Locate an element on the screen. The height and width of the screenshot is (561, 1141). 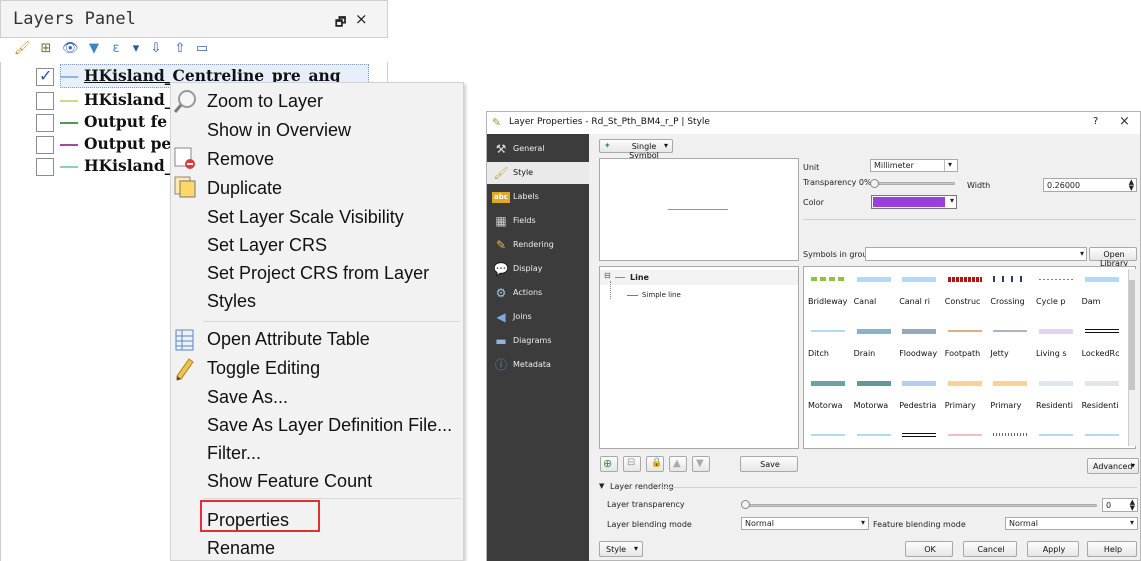
menu-item-show-in-overview: Show in Overview is located at coordinates (279, 130).